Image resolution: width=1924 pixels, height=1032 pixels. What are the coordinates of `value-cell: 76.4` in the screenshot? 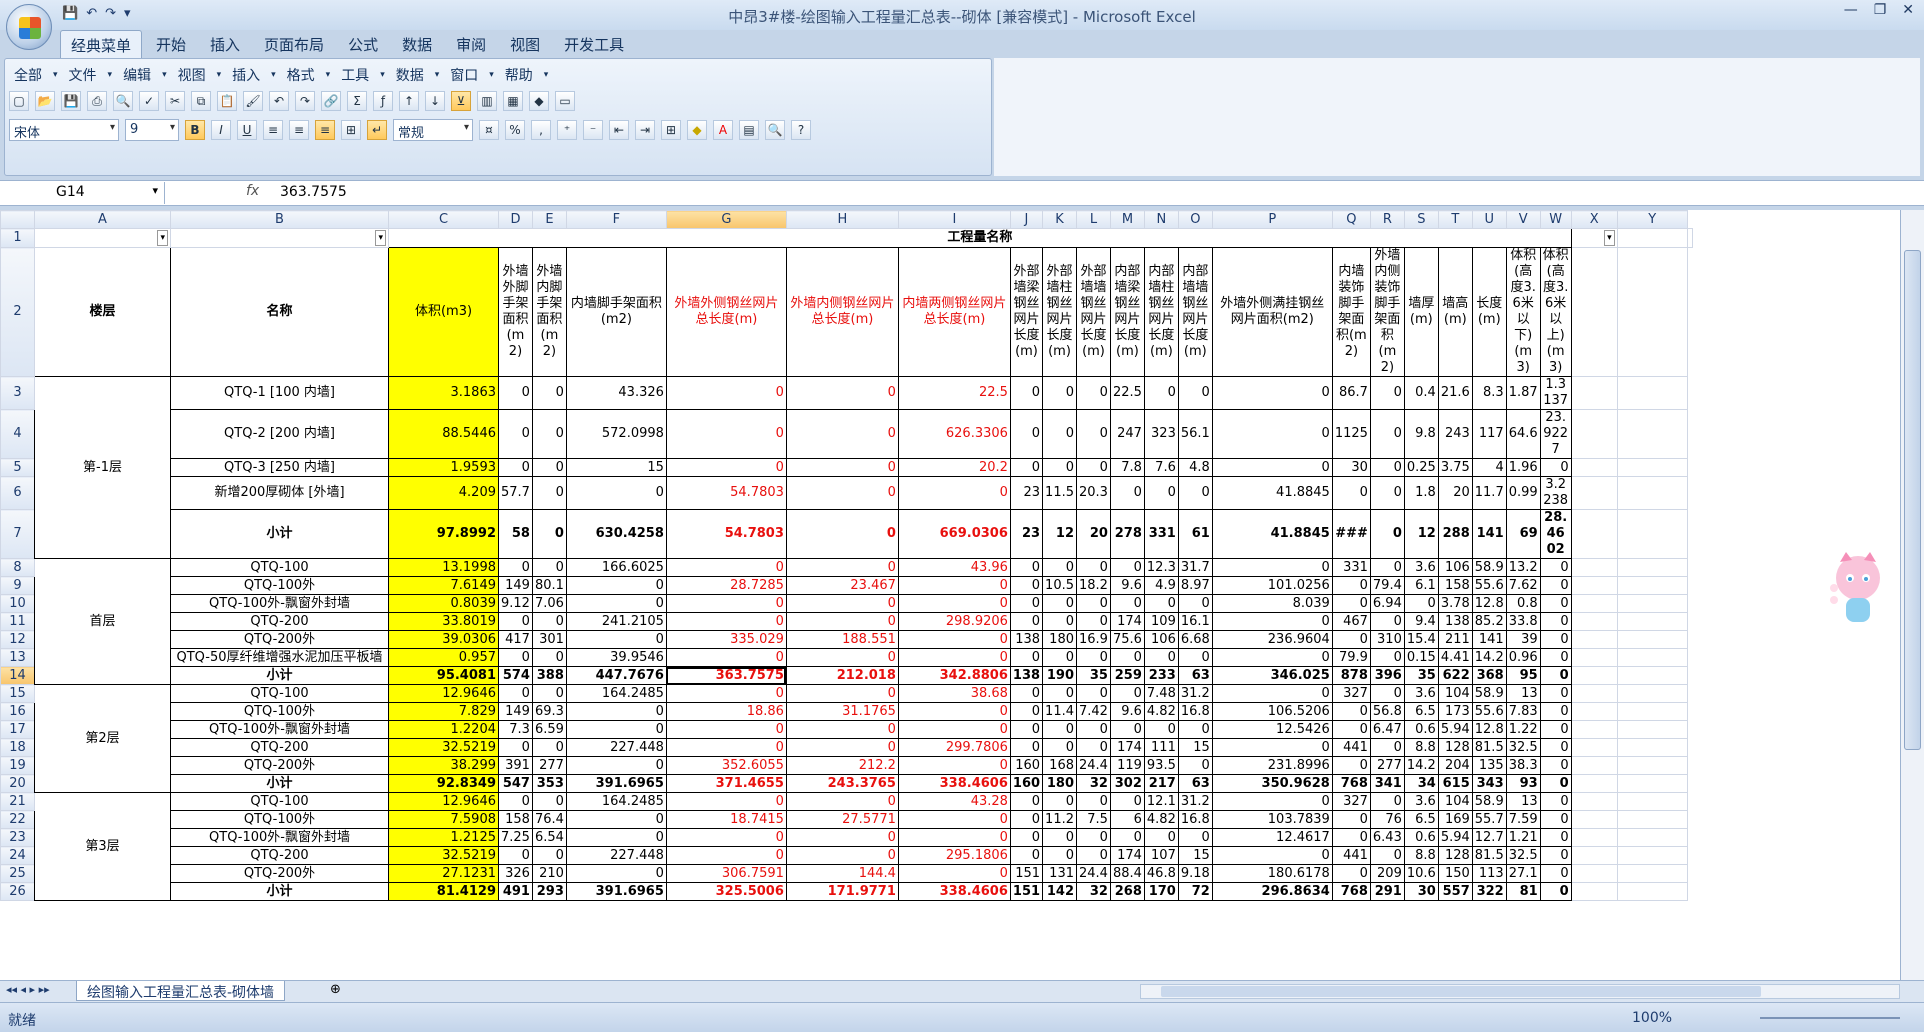 It's located at (549, 819).